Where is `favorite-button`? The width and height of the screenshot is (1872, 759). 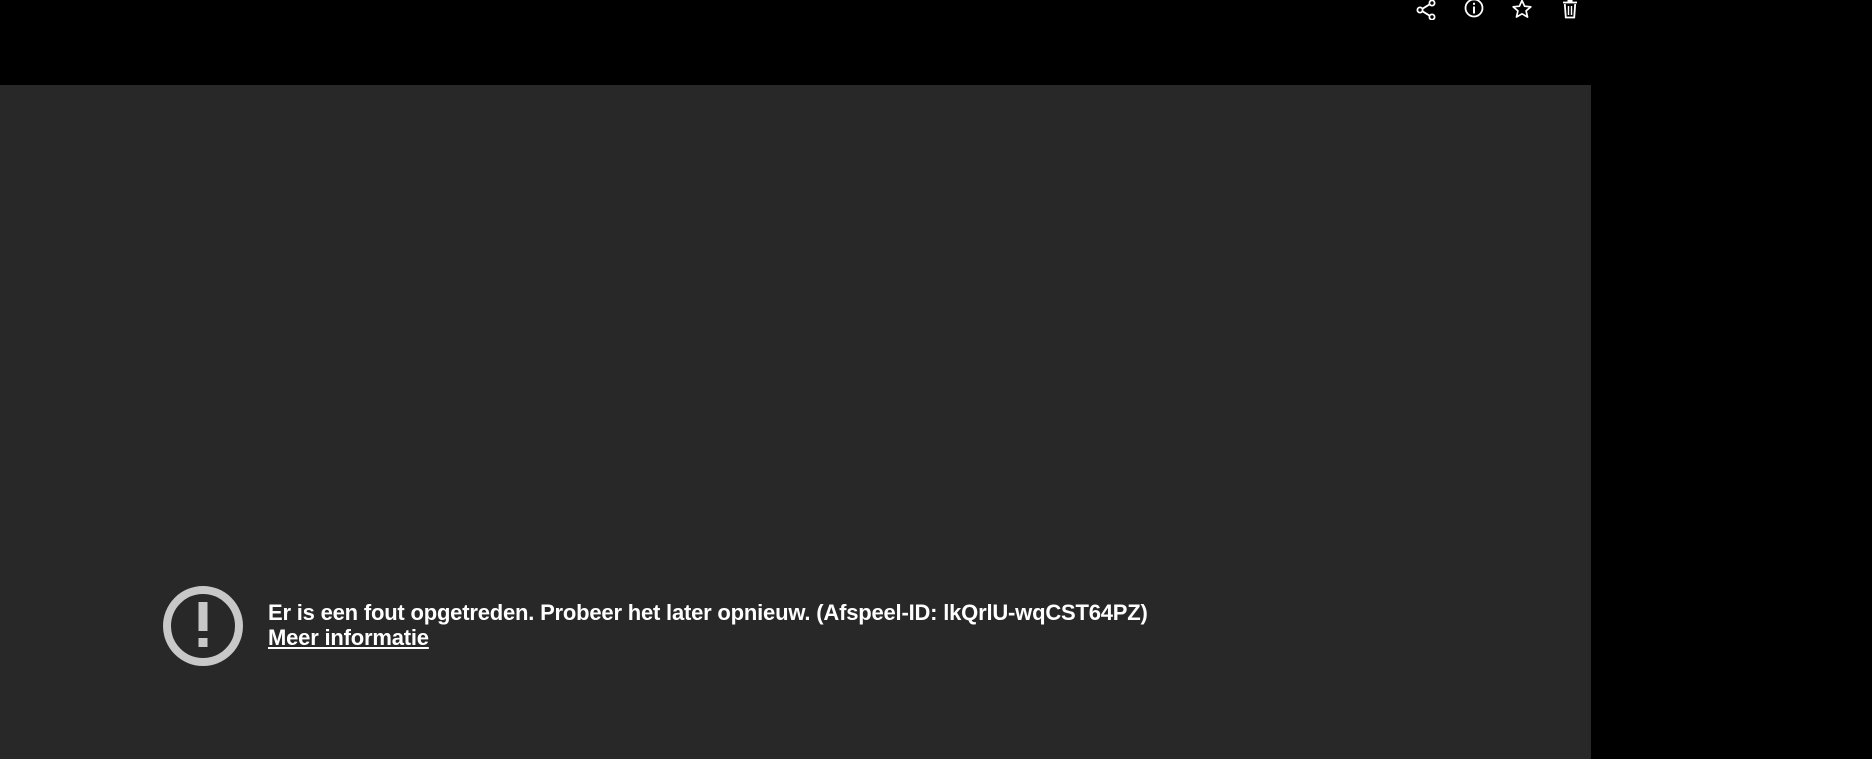 favorite-button is located at coordinates (1522, 10).